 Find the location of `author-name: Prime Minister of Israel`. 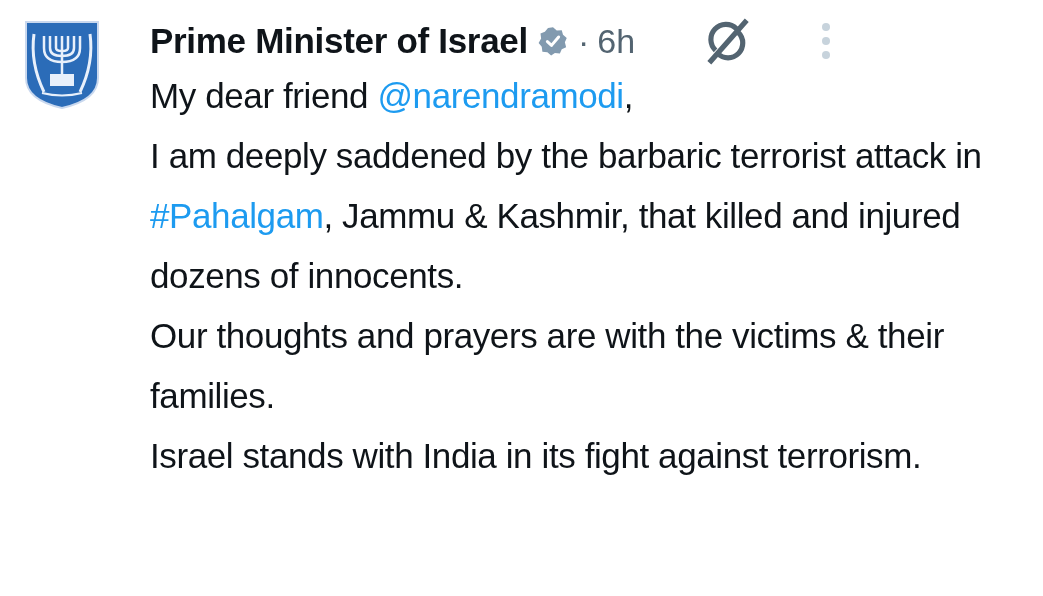

author-name: Prime Minister of Israel is located at coordinates (339, 41).